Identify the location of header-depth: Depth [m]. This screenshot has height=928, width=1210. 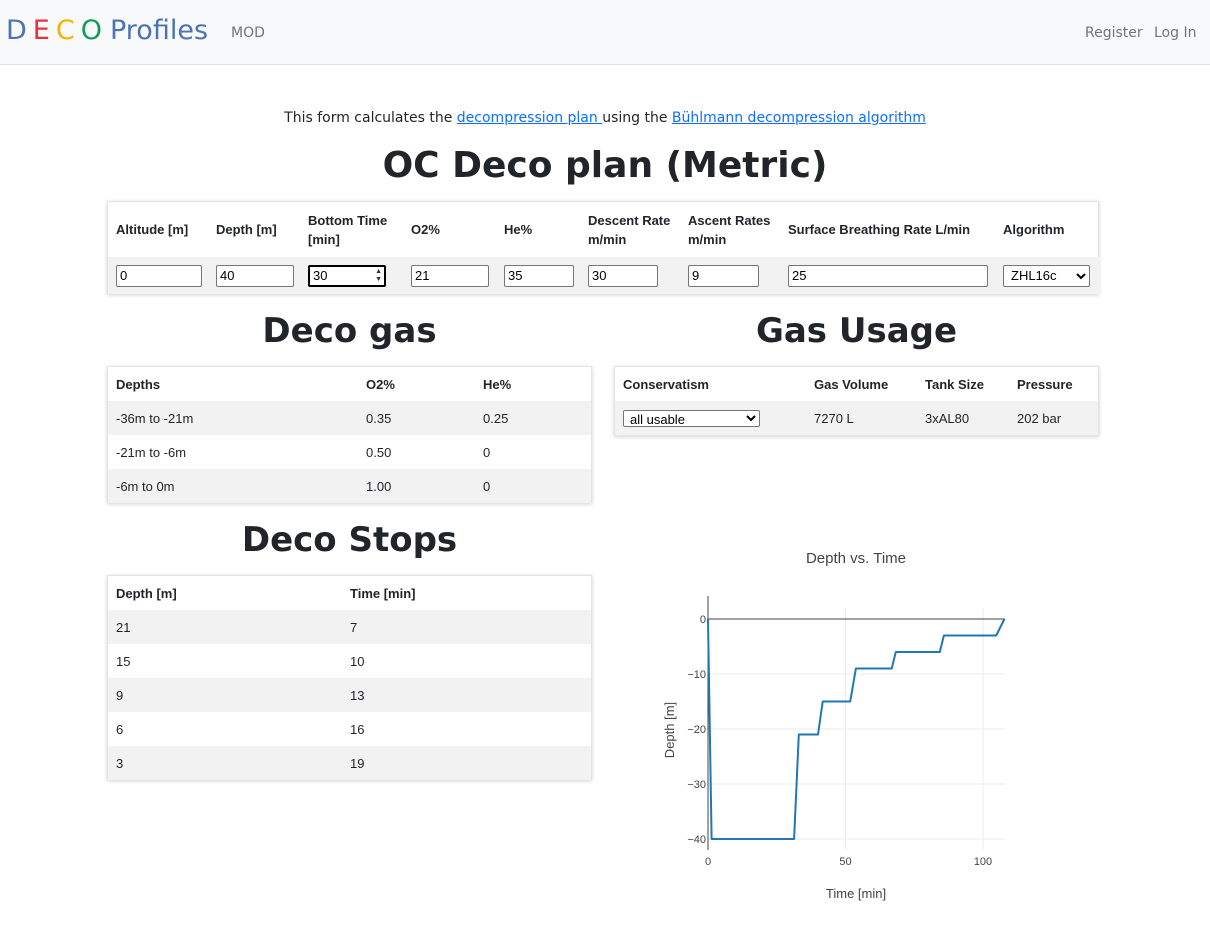
(246, 229).